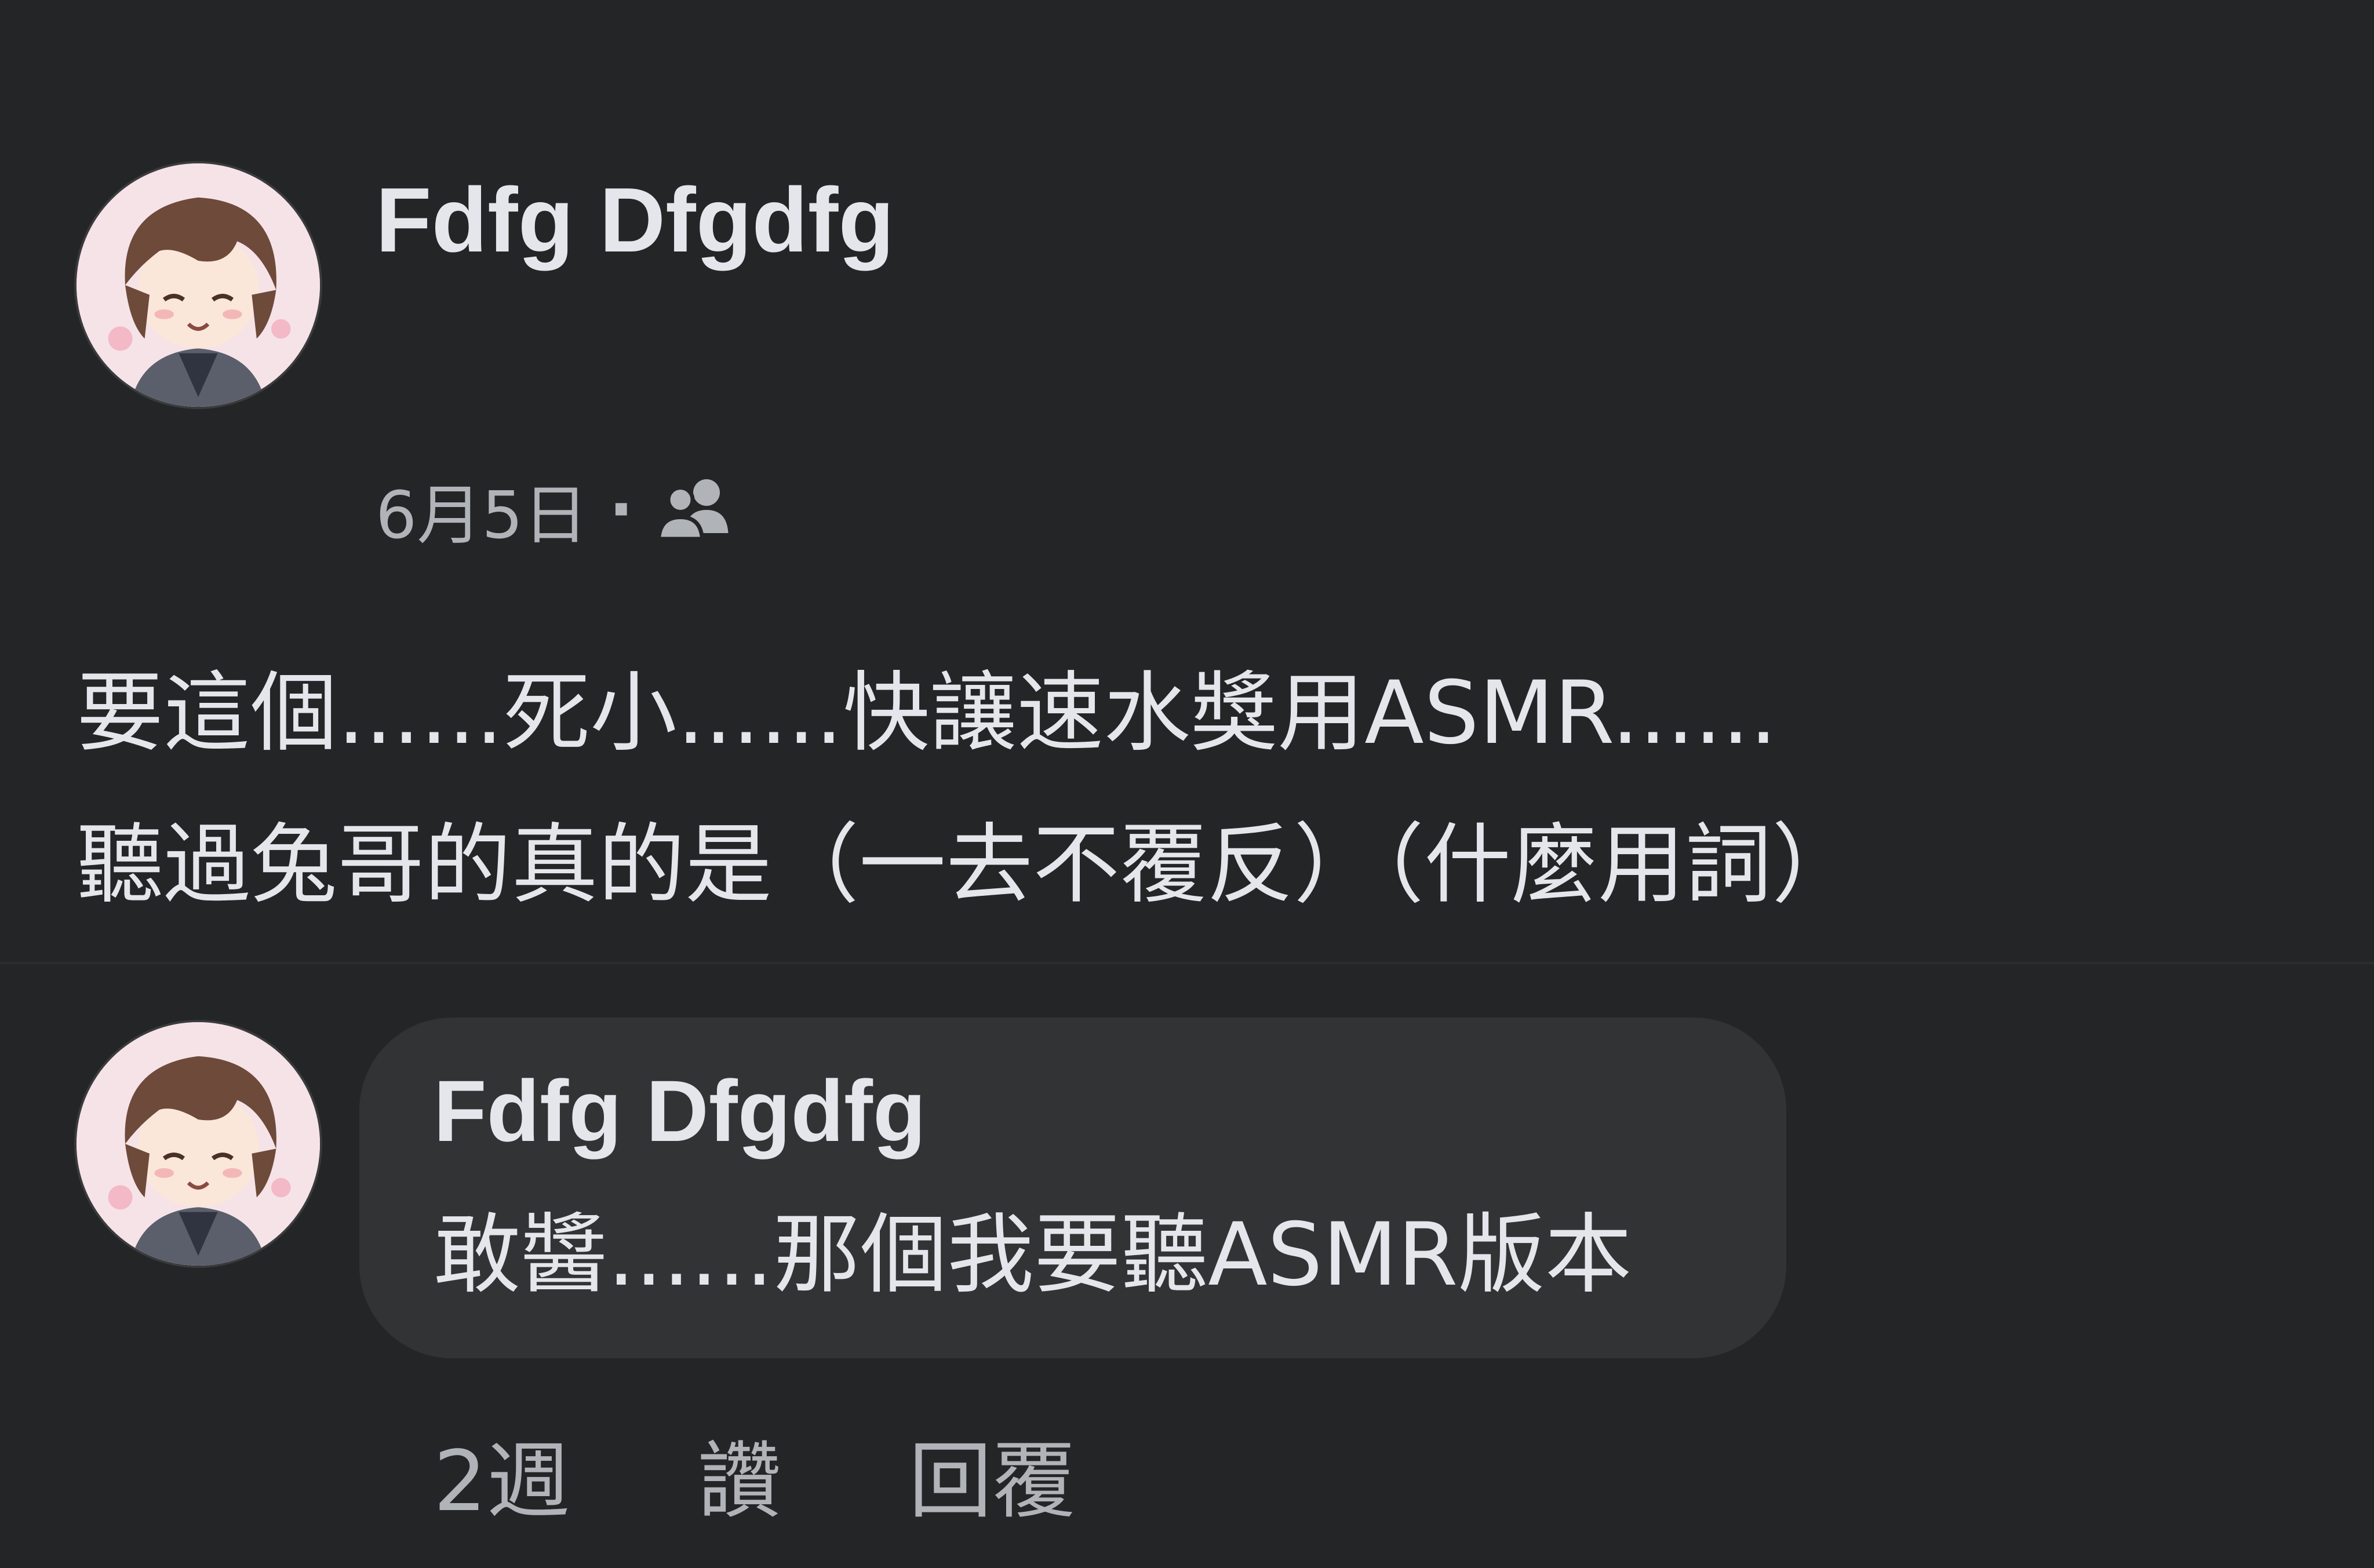  Describe the element at coordinates (502, 1474) in the screenshot. I see `comment-timestamp: 2週` at that location.